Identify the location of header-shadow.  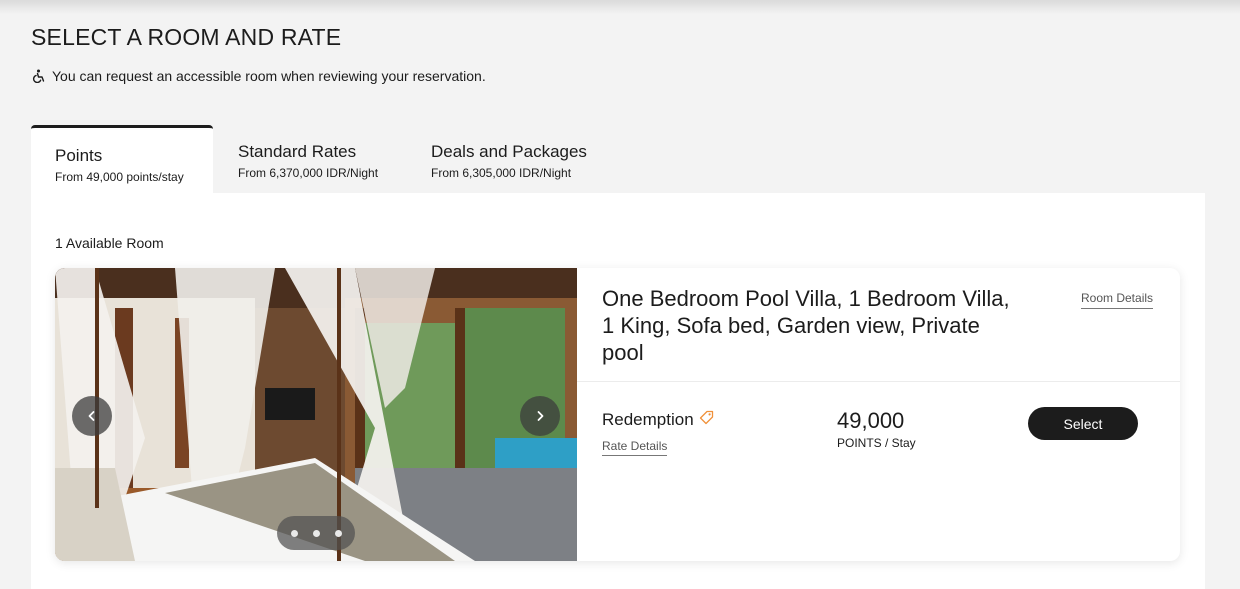
(620, 7).